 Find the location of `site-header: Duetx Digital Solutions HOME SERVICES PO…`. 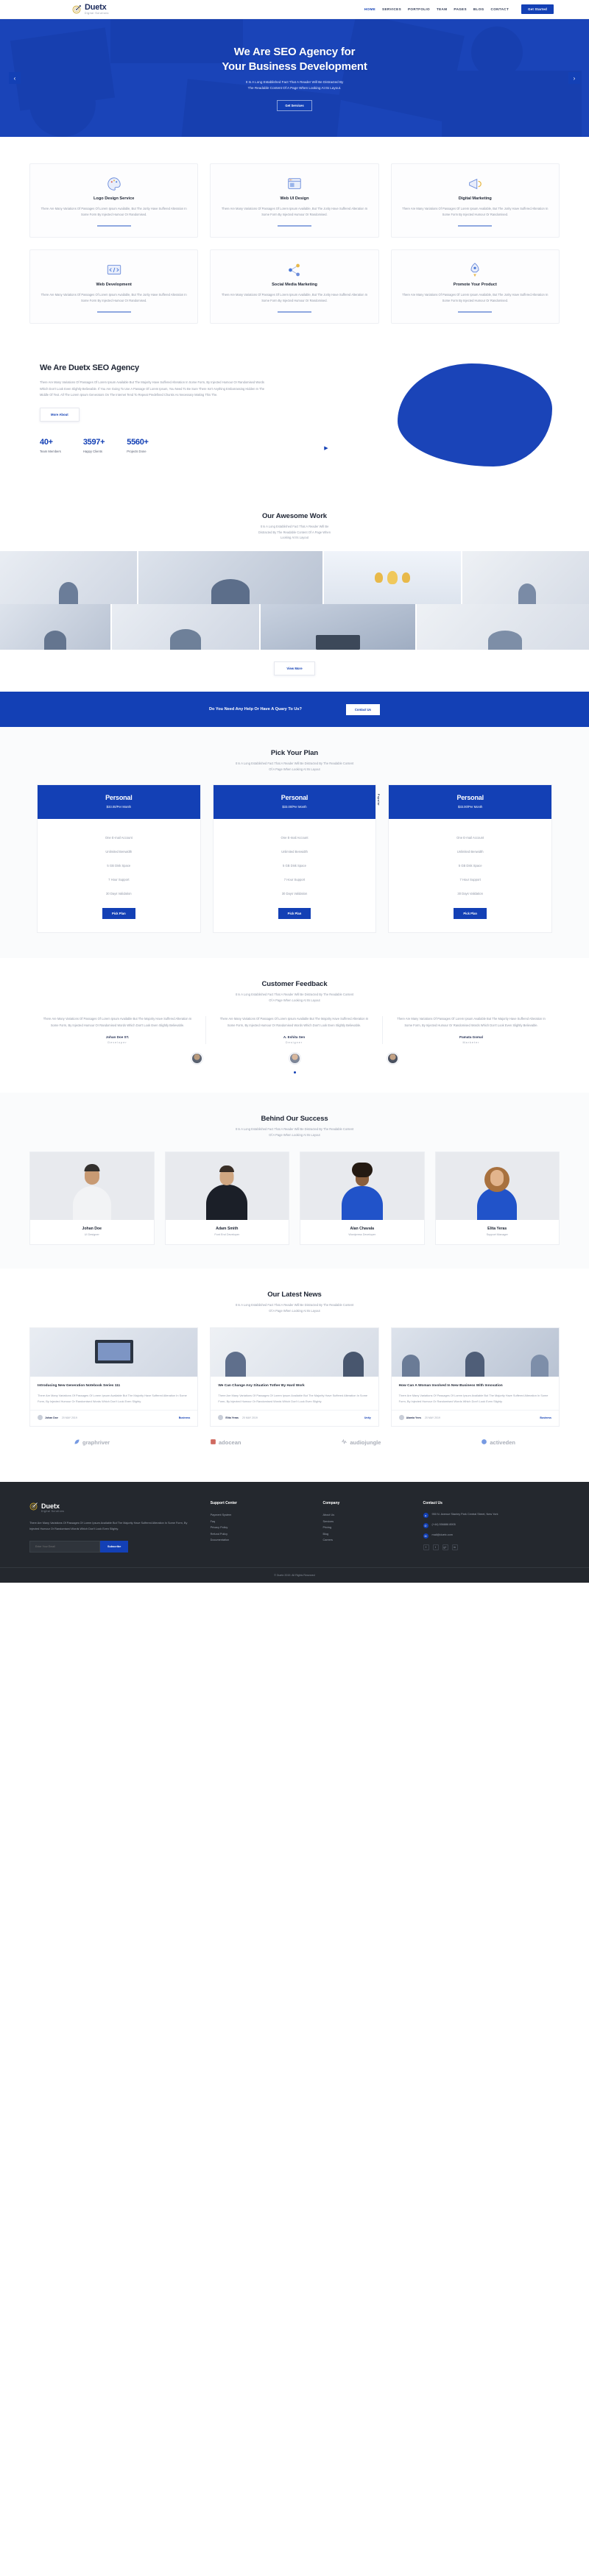

site-header: Duetx Digital Solutions HOME SERVICES PO… is located at coordinates (294, 9).